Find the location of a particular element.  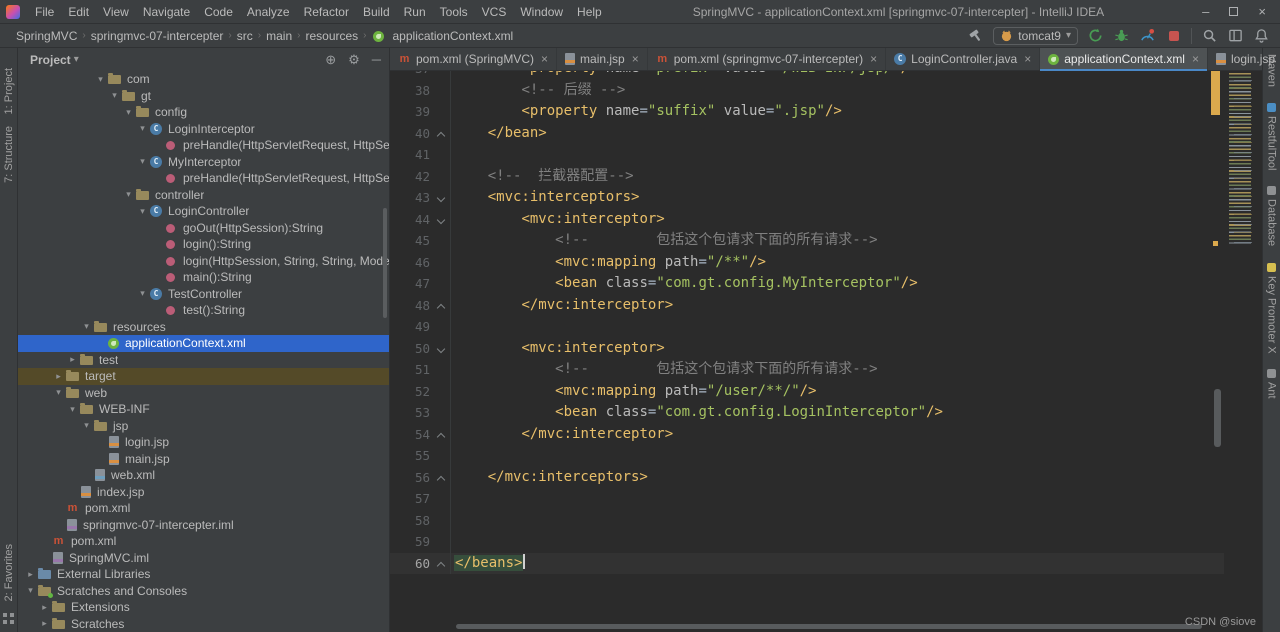

maximize-icon is located at coordinates (1234, 11).